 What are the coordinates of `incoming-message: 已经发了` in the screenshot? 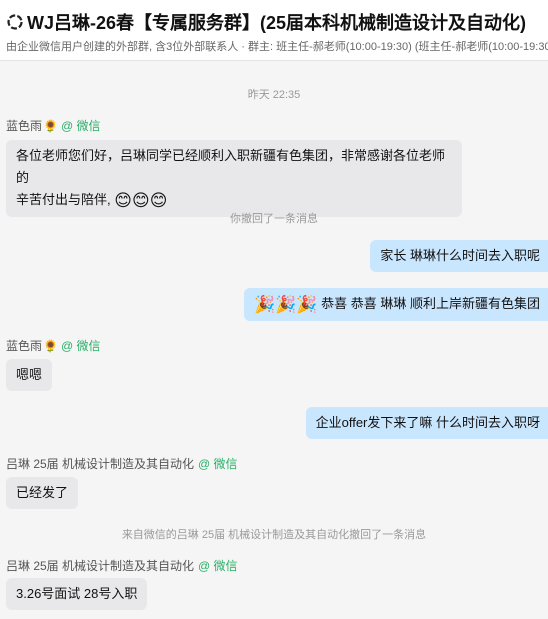 It's located at (42, 493).